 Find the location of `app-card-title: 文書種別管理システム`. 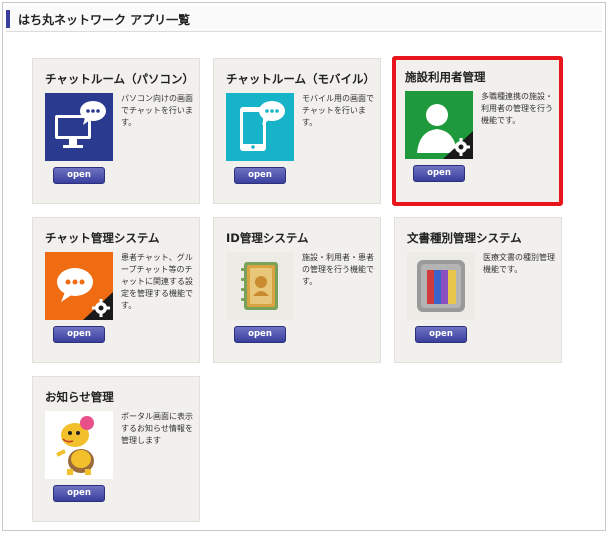

app-card-title: 文書種別管理システム is located at coordinates (464, 238).